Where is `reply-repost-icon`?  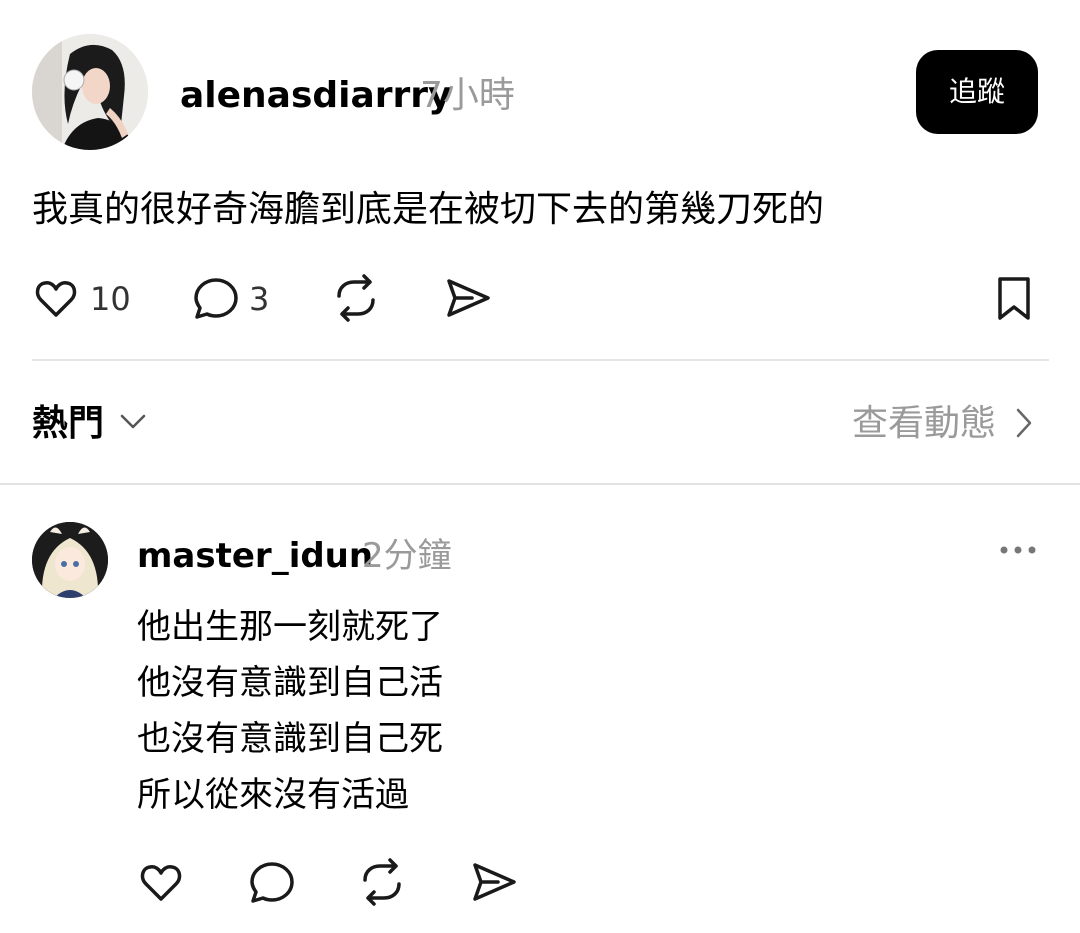
reply-repost-icon is located at coordinates (382, 882).